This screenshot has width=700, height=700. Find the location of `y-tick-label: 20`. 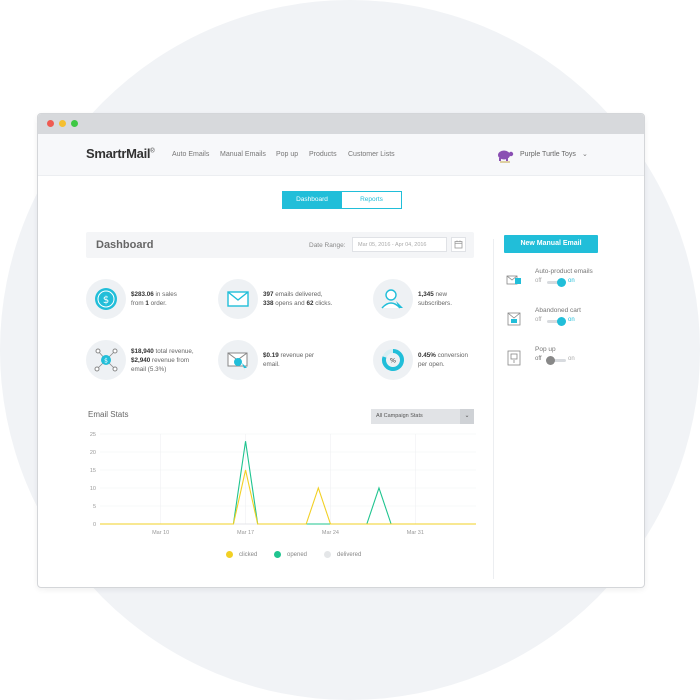

y-tick-label: 20 is located at coordinates (93, 453).